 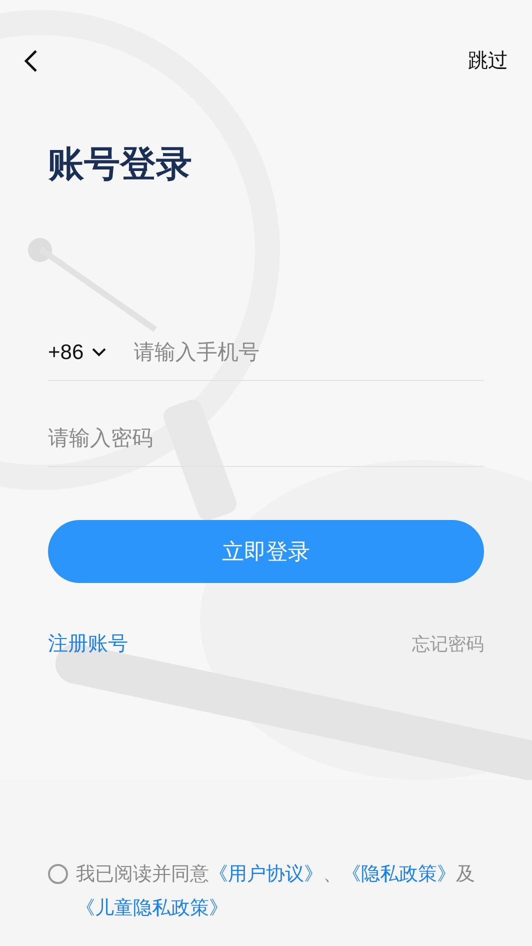 What do you see at coordinates (58, 874) in the screenshot?
I see `agreement-radio` at bounding box center [58, 874].